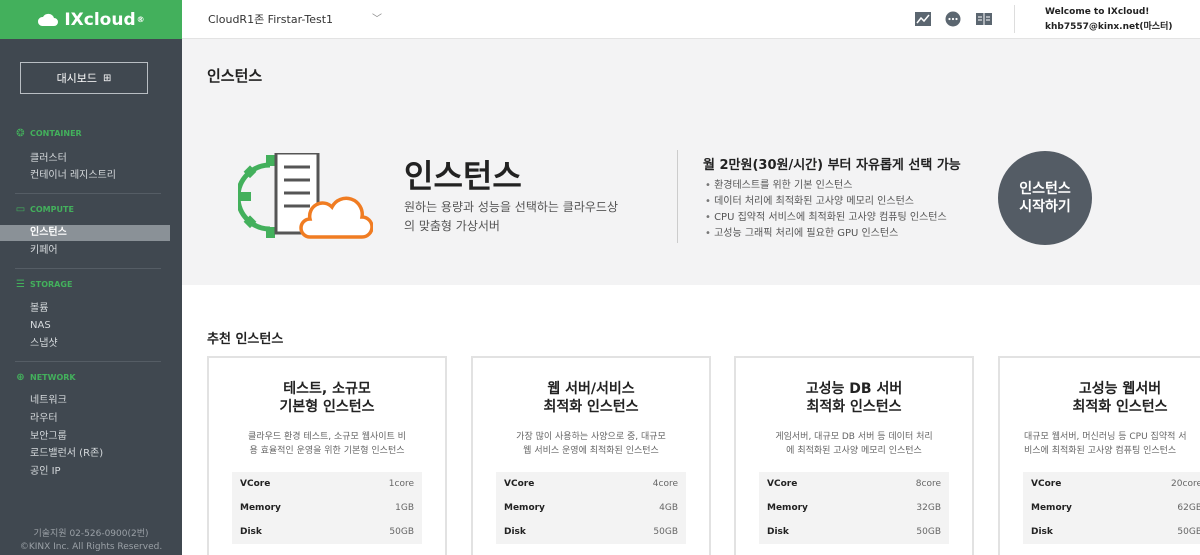  What do you see at coordinates (923, 19) in the screenshot?
I see `chart-icon` at bounding box center [923, 19].